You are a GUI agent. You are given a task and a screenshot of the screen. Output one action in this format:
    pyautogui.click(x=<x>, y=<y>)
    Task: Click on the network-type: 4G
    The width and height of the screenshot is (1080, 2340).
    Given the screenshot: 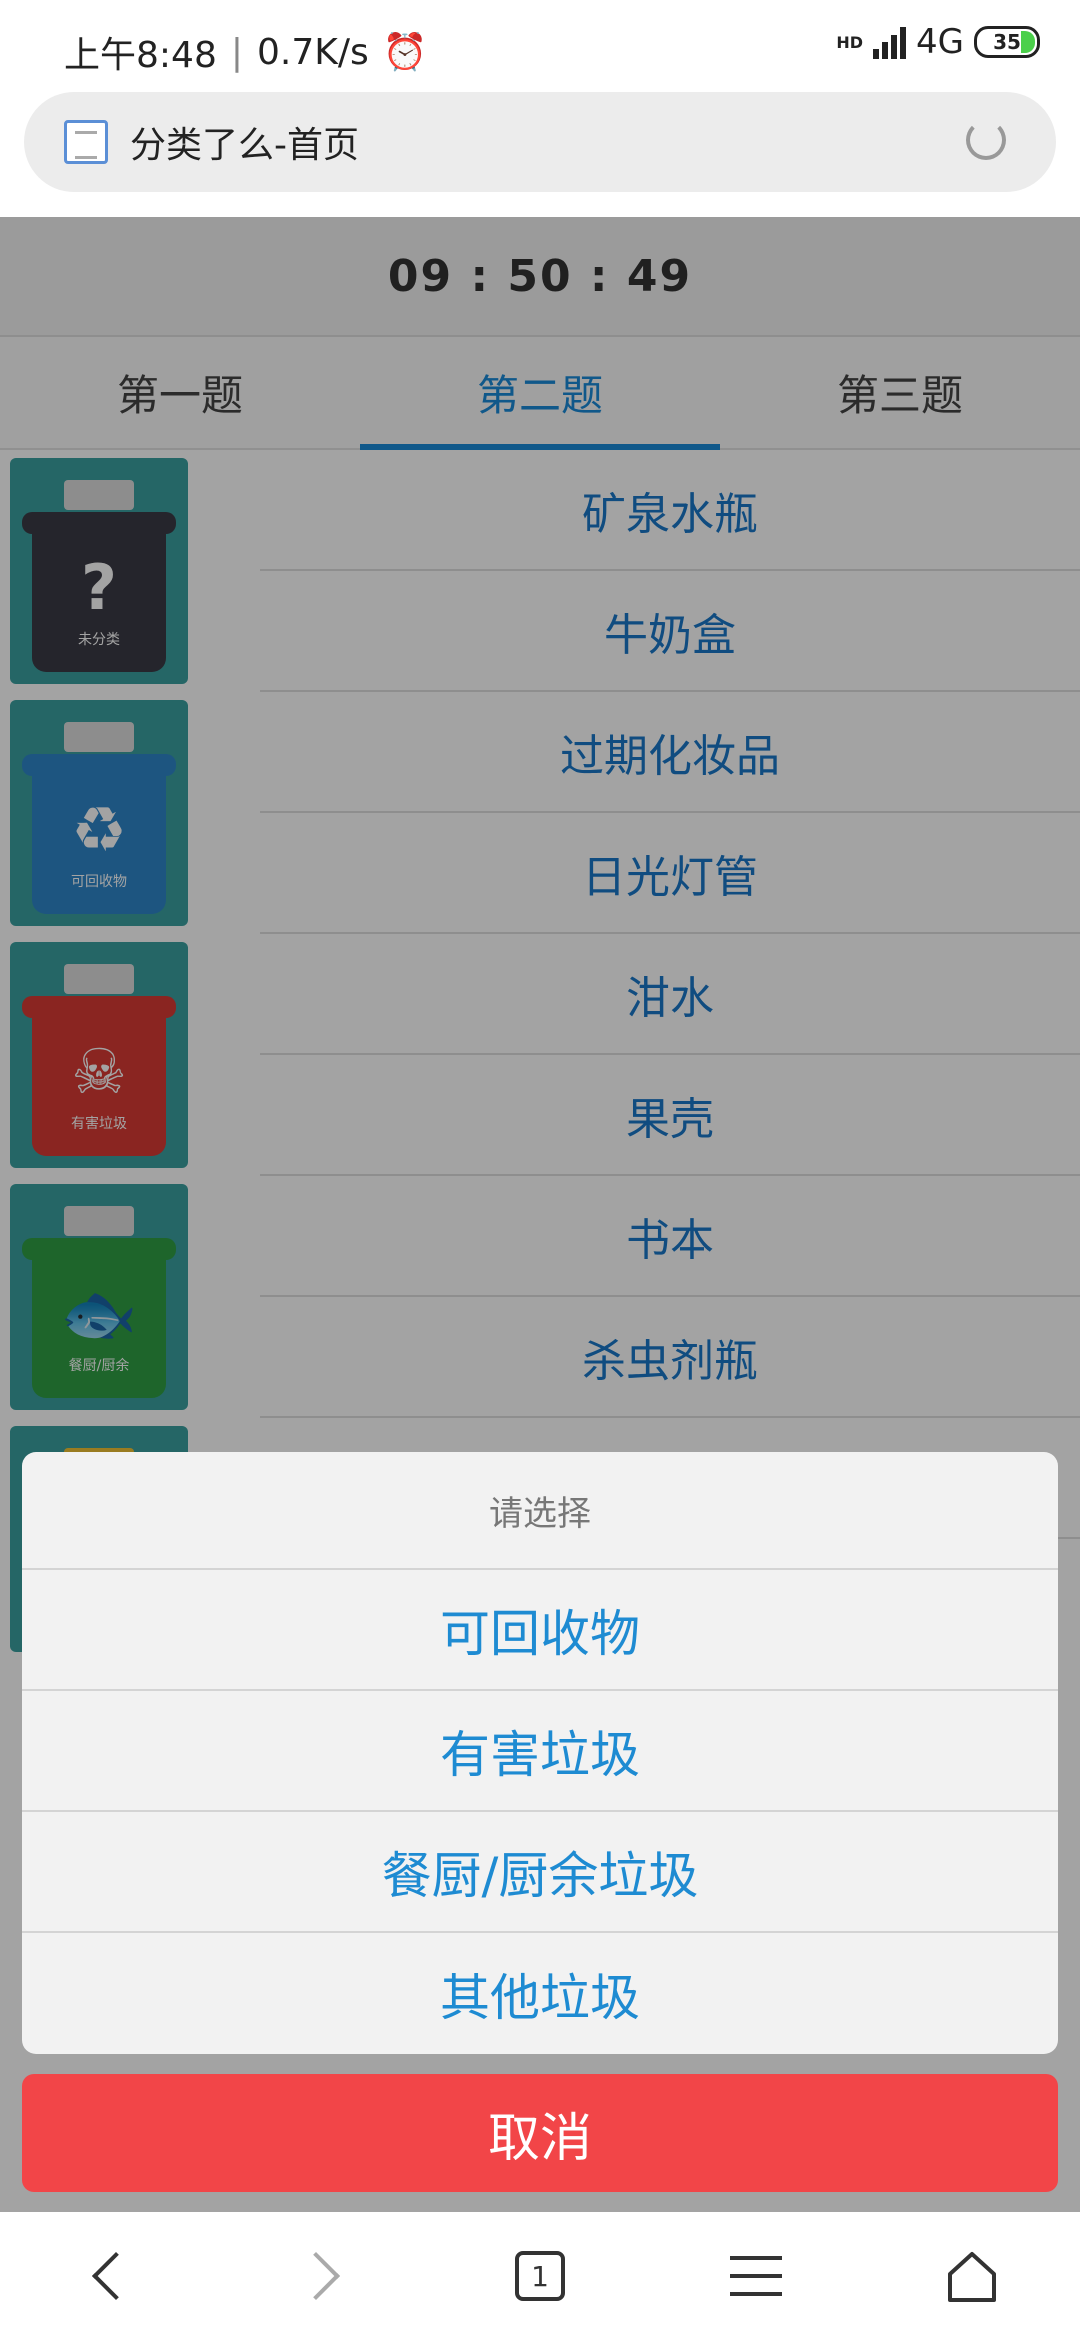 What is the action you would take?
    pyautogui.click(x=940, y=42)
    